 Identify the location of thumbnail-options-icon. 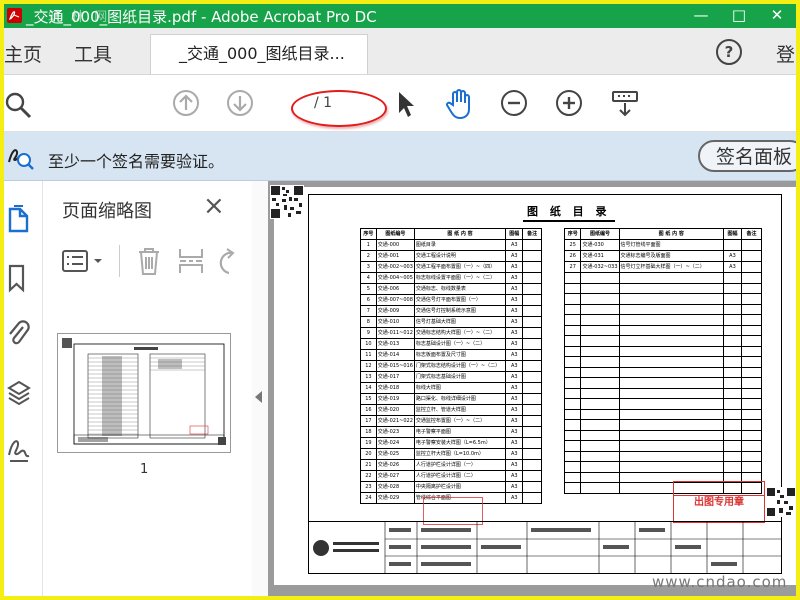
(84, 262).